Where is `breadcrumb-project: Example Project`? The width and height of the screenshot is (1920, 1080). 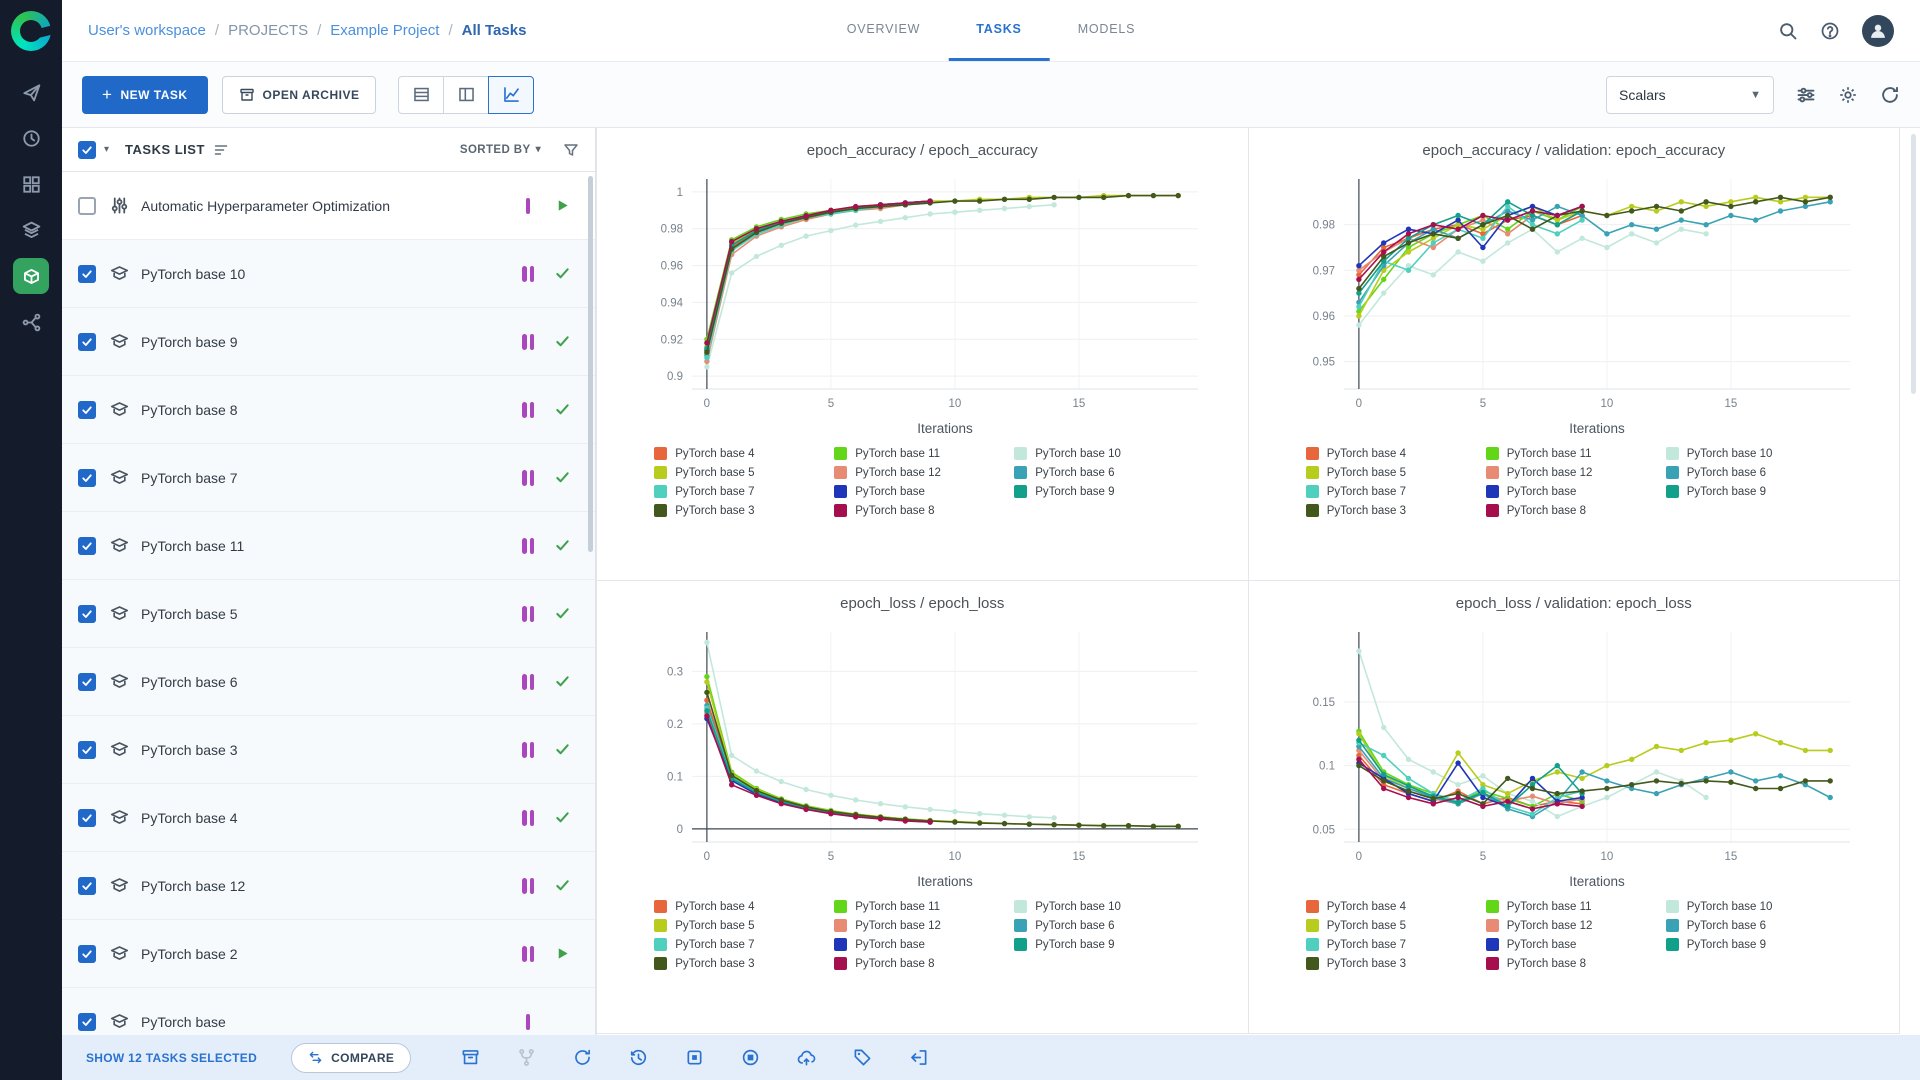 breadcrumb-project: Example Project is located at coordinates (384, 30).